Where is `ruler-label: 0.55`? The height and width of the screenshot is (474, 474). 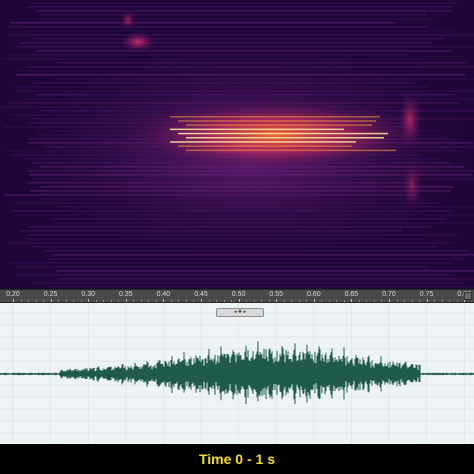 ruler-label: 0.55 is located at coordinates (276, 294).